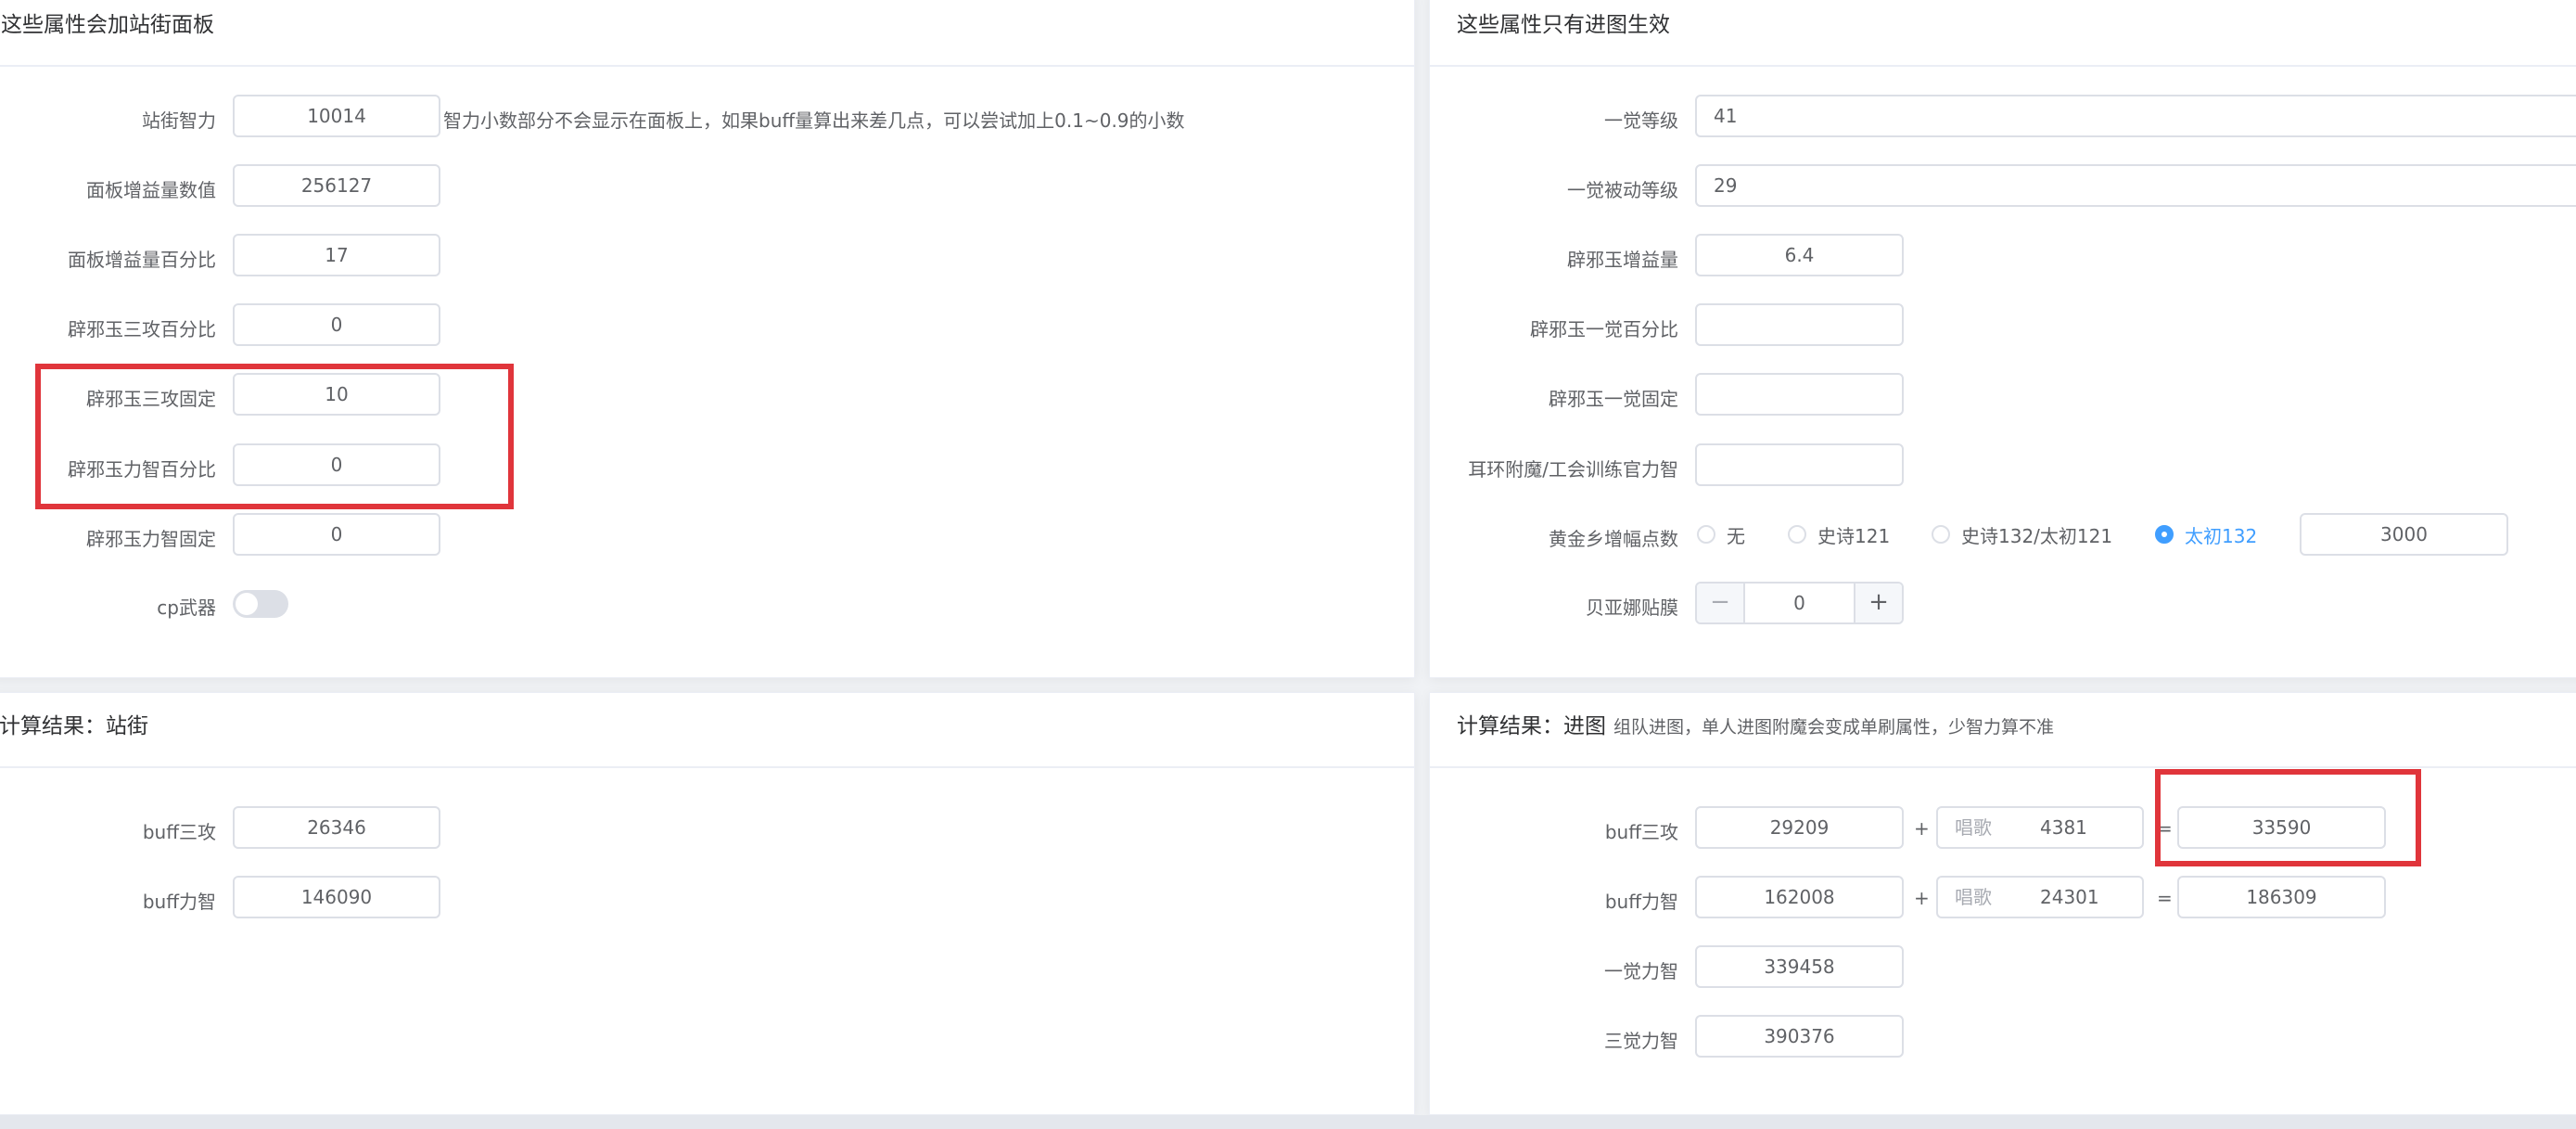  I want to click on field-label-jade-awake-fixed: 辟邪玉一觉固定, so click(1613, 399).